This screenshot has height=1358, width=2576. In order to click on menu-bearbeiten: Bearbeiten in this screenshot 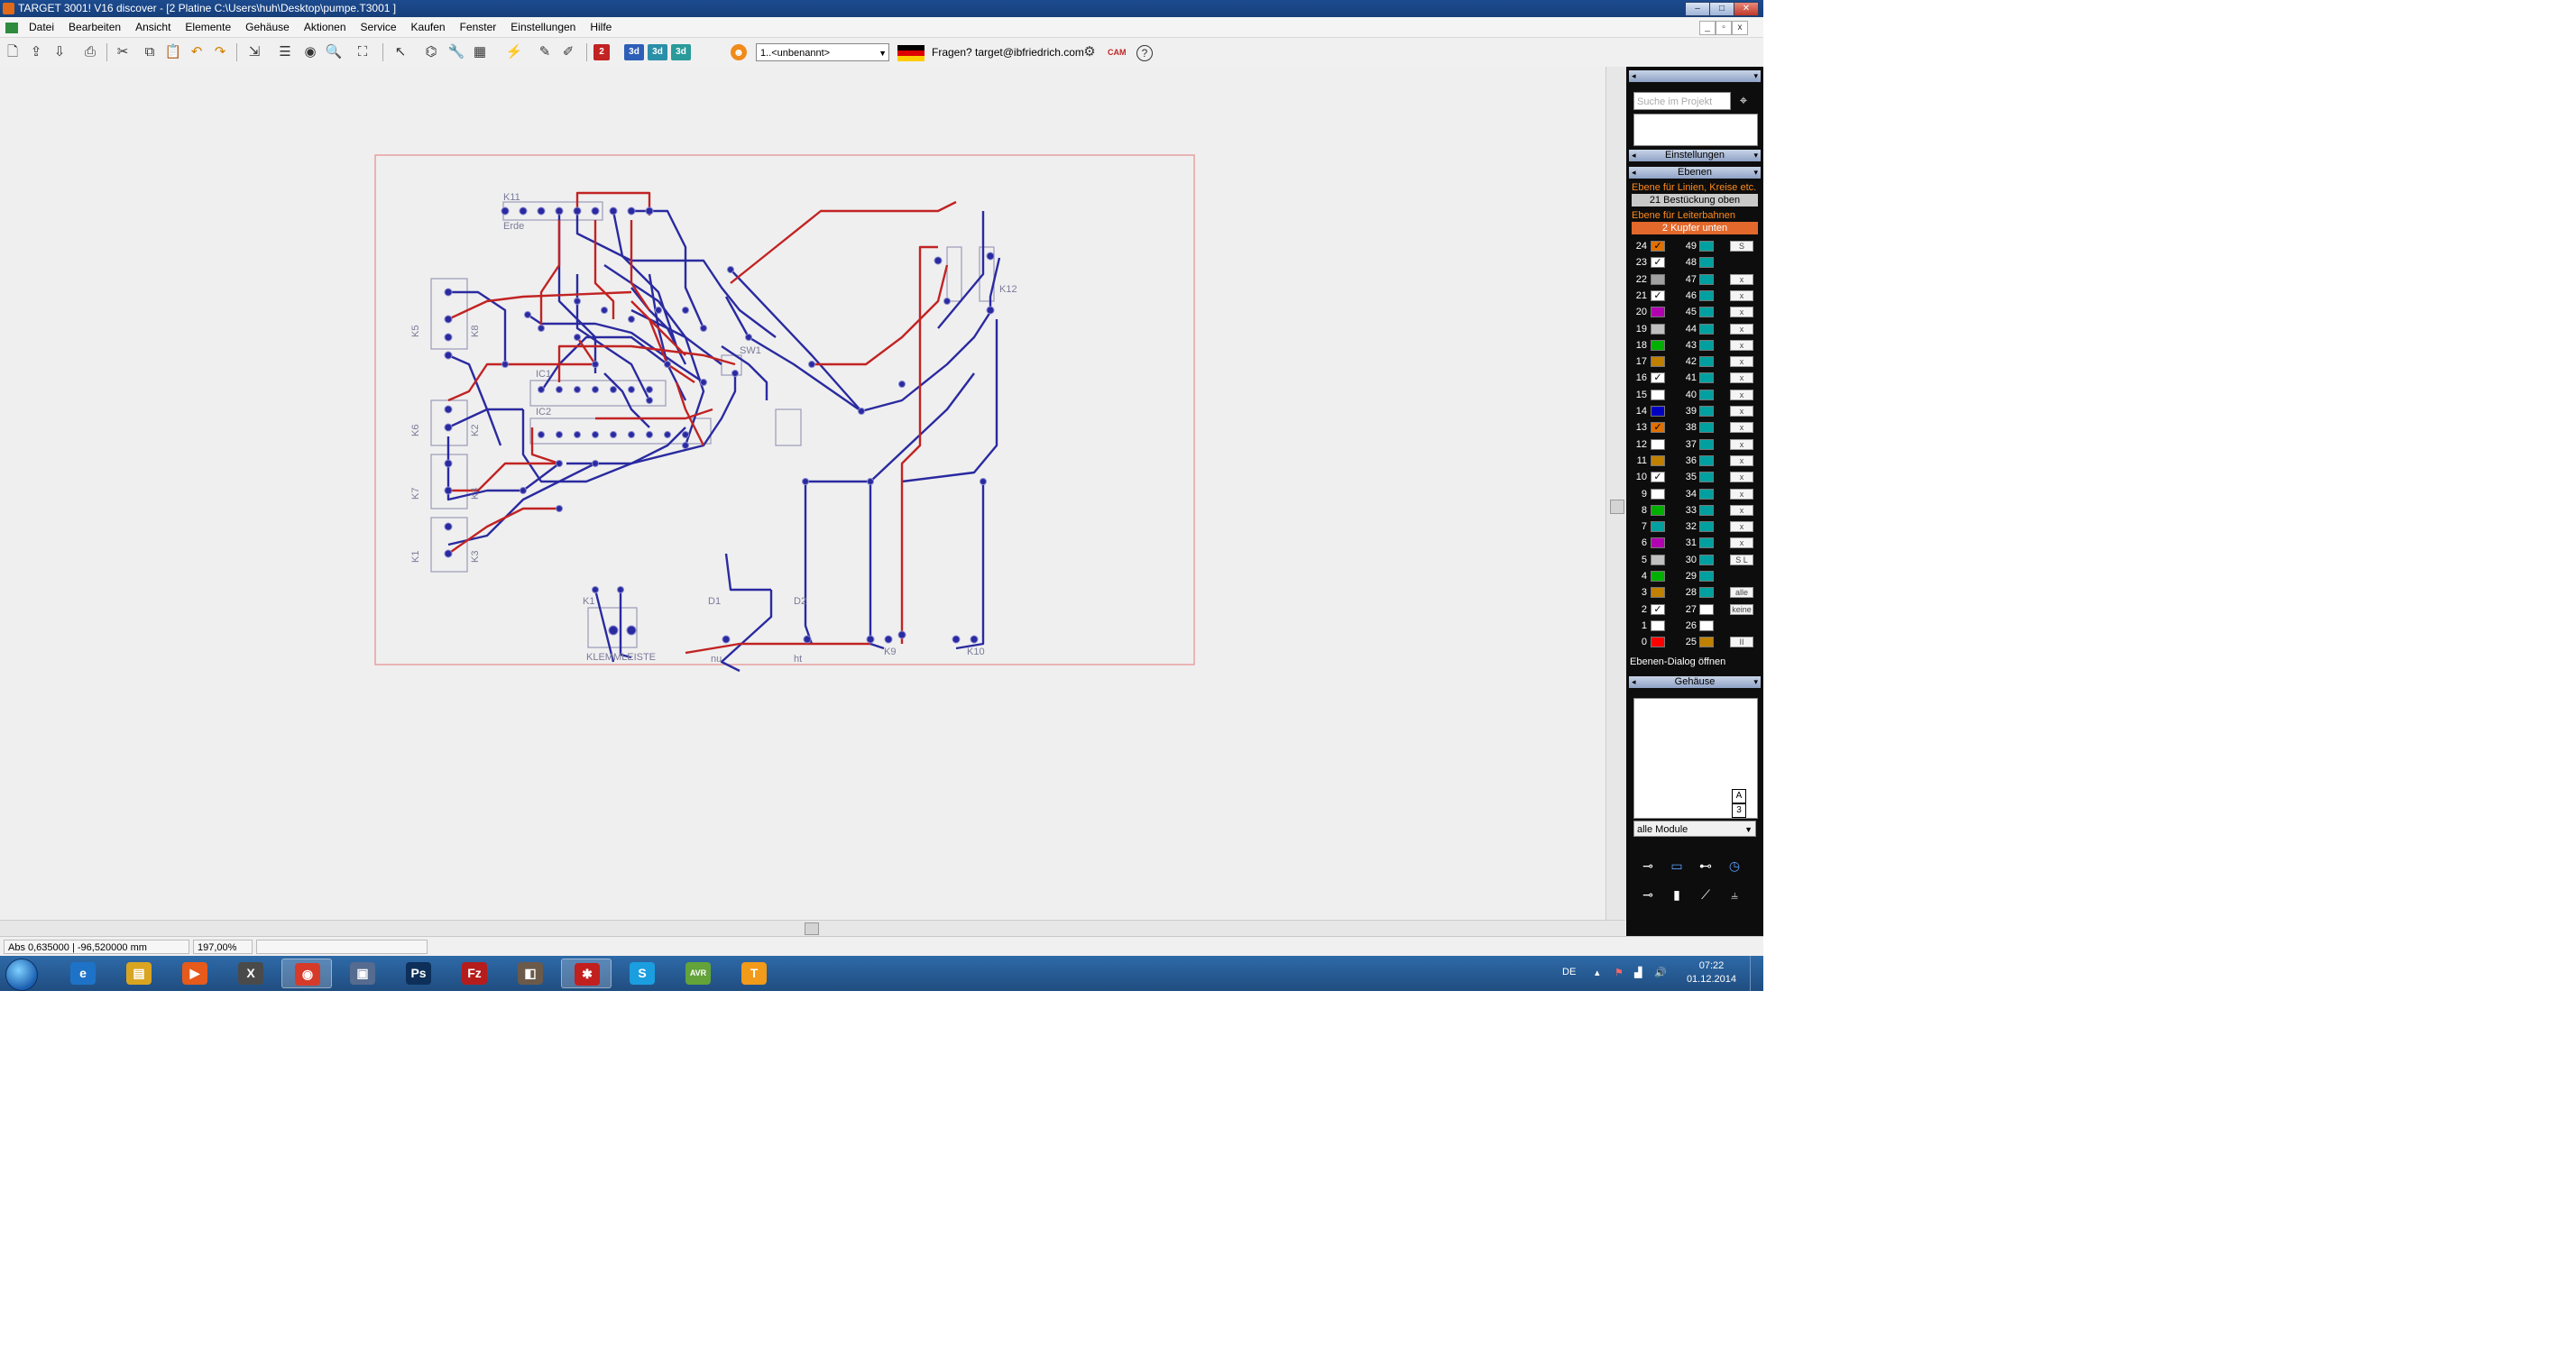, I will do `click(94, 27)`.